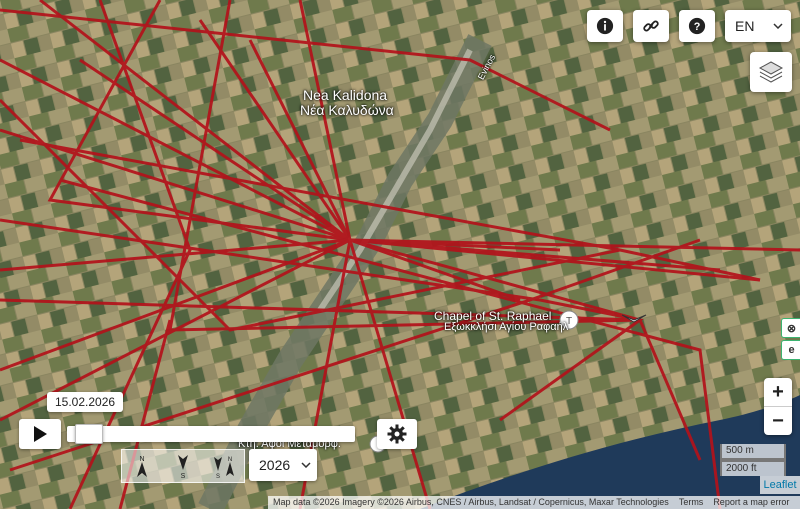  Describe the element at coordinates (85, 402) in the screenshot. I see `timeline-date-label: 15.02.2026` at that location.